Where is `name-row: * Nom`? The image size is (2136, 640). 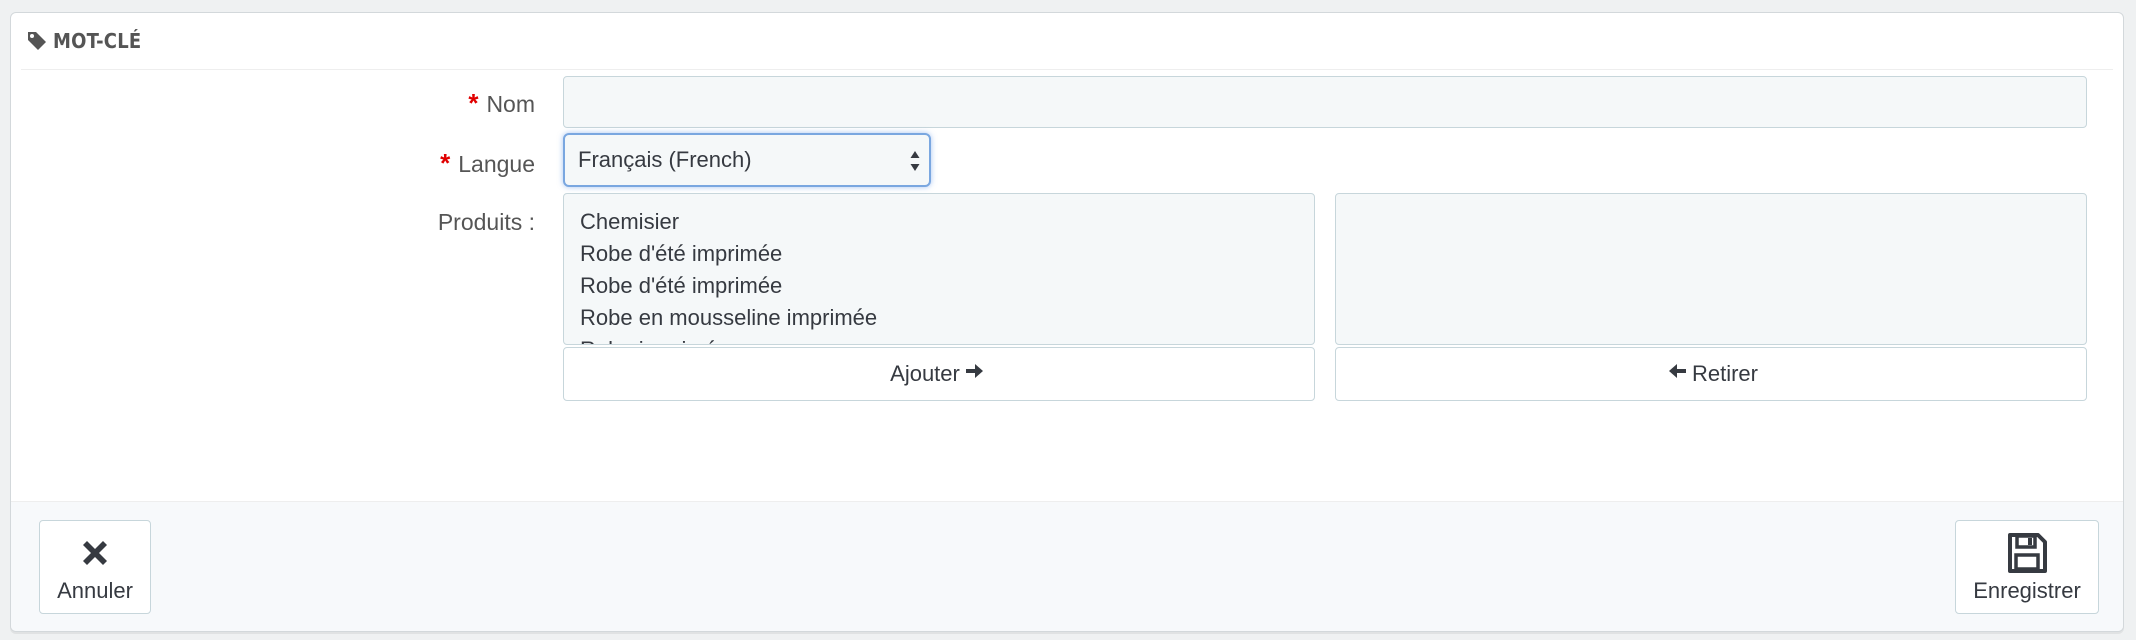
name-row: * Nom is located at coordinates (1067, 103).